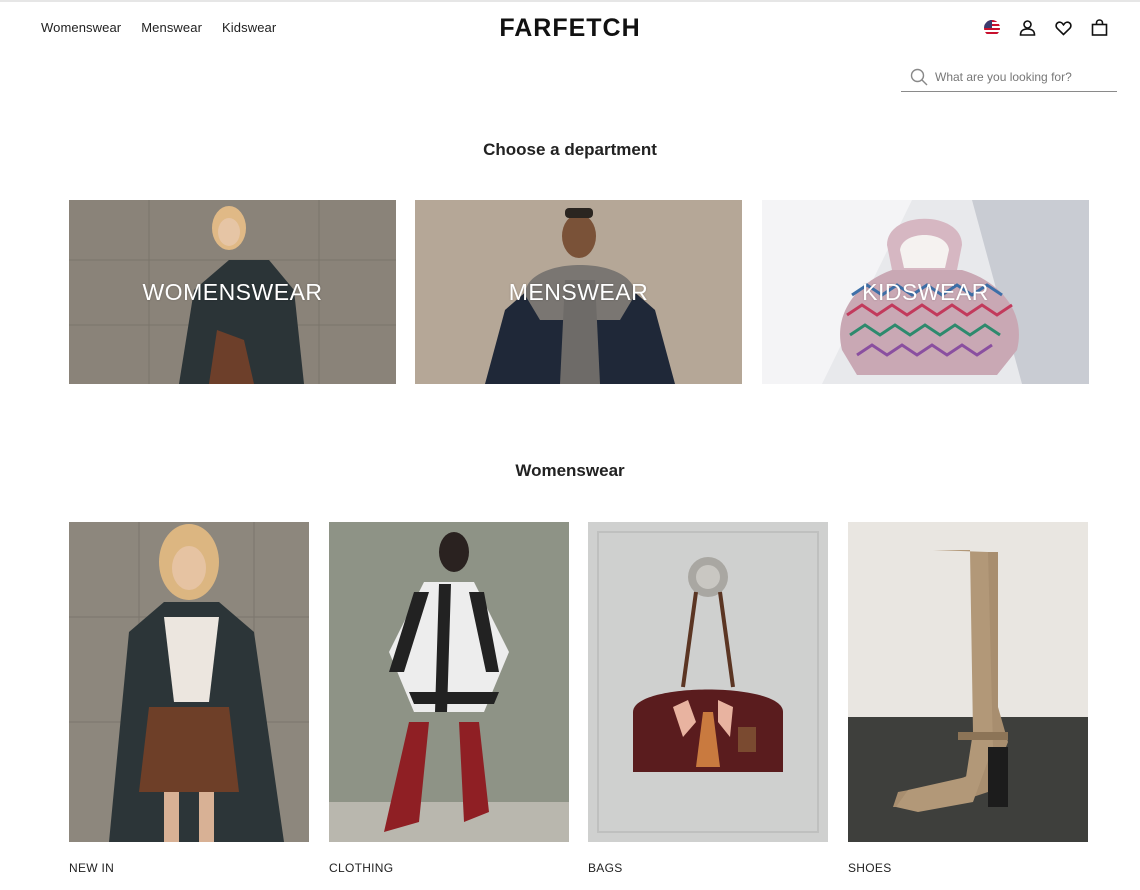 This screenshot has width=1140, height=890. I want to click on search-bar, so click(1009, 77).